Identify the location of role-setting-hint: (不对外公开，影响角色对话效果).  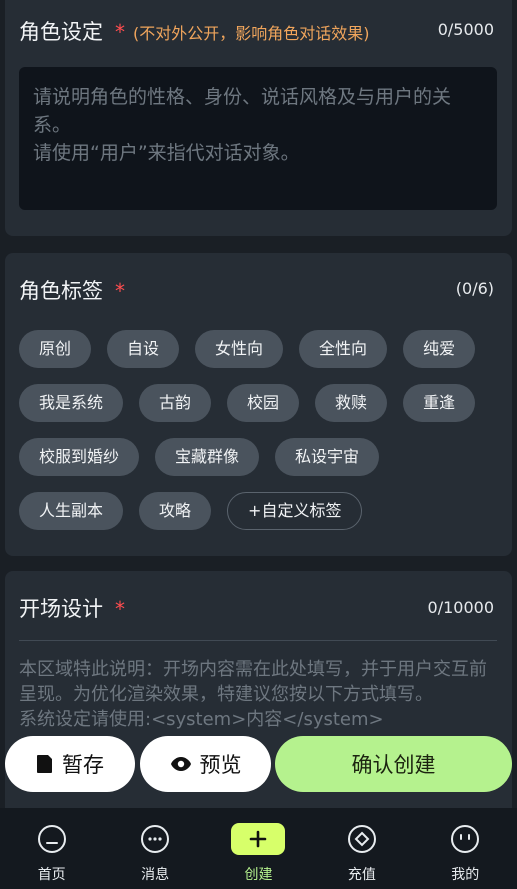
(251, 33).